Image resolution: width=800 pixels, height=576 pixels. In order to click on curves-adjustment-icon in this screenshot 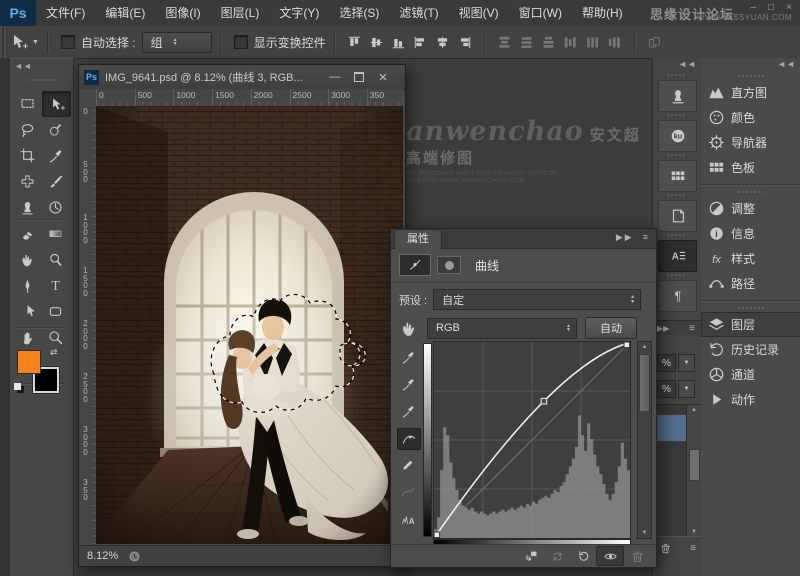, I will do `click(415, 265)`.